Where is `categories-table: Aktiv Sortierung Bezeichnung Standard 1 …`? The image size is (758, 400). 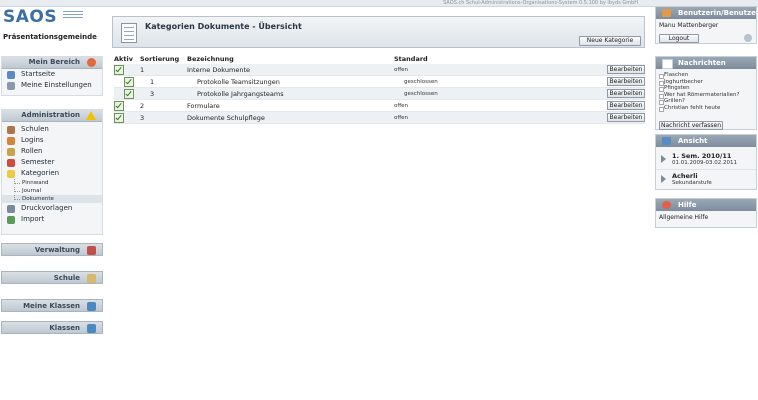
categories-table: Aktiv Sortierung Bezeichnung Standard 1 … is located at coordinates (379, 89).